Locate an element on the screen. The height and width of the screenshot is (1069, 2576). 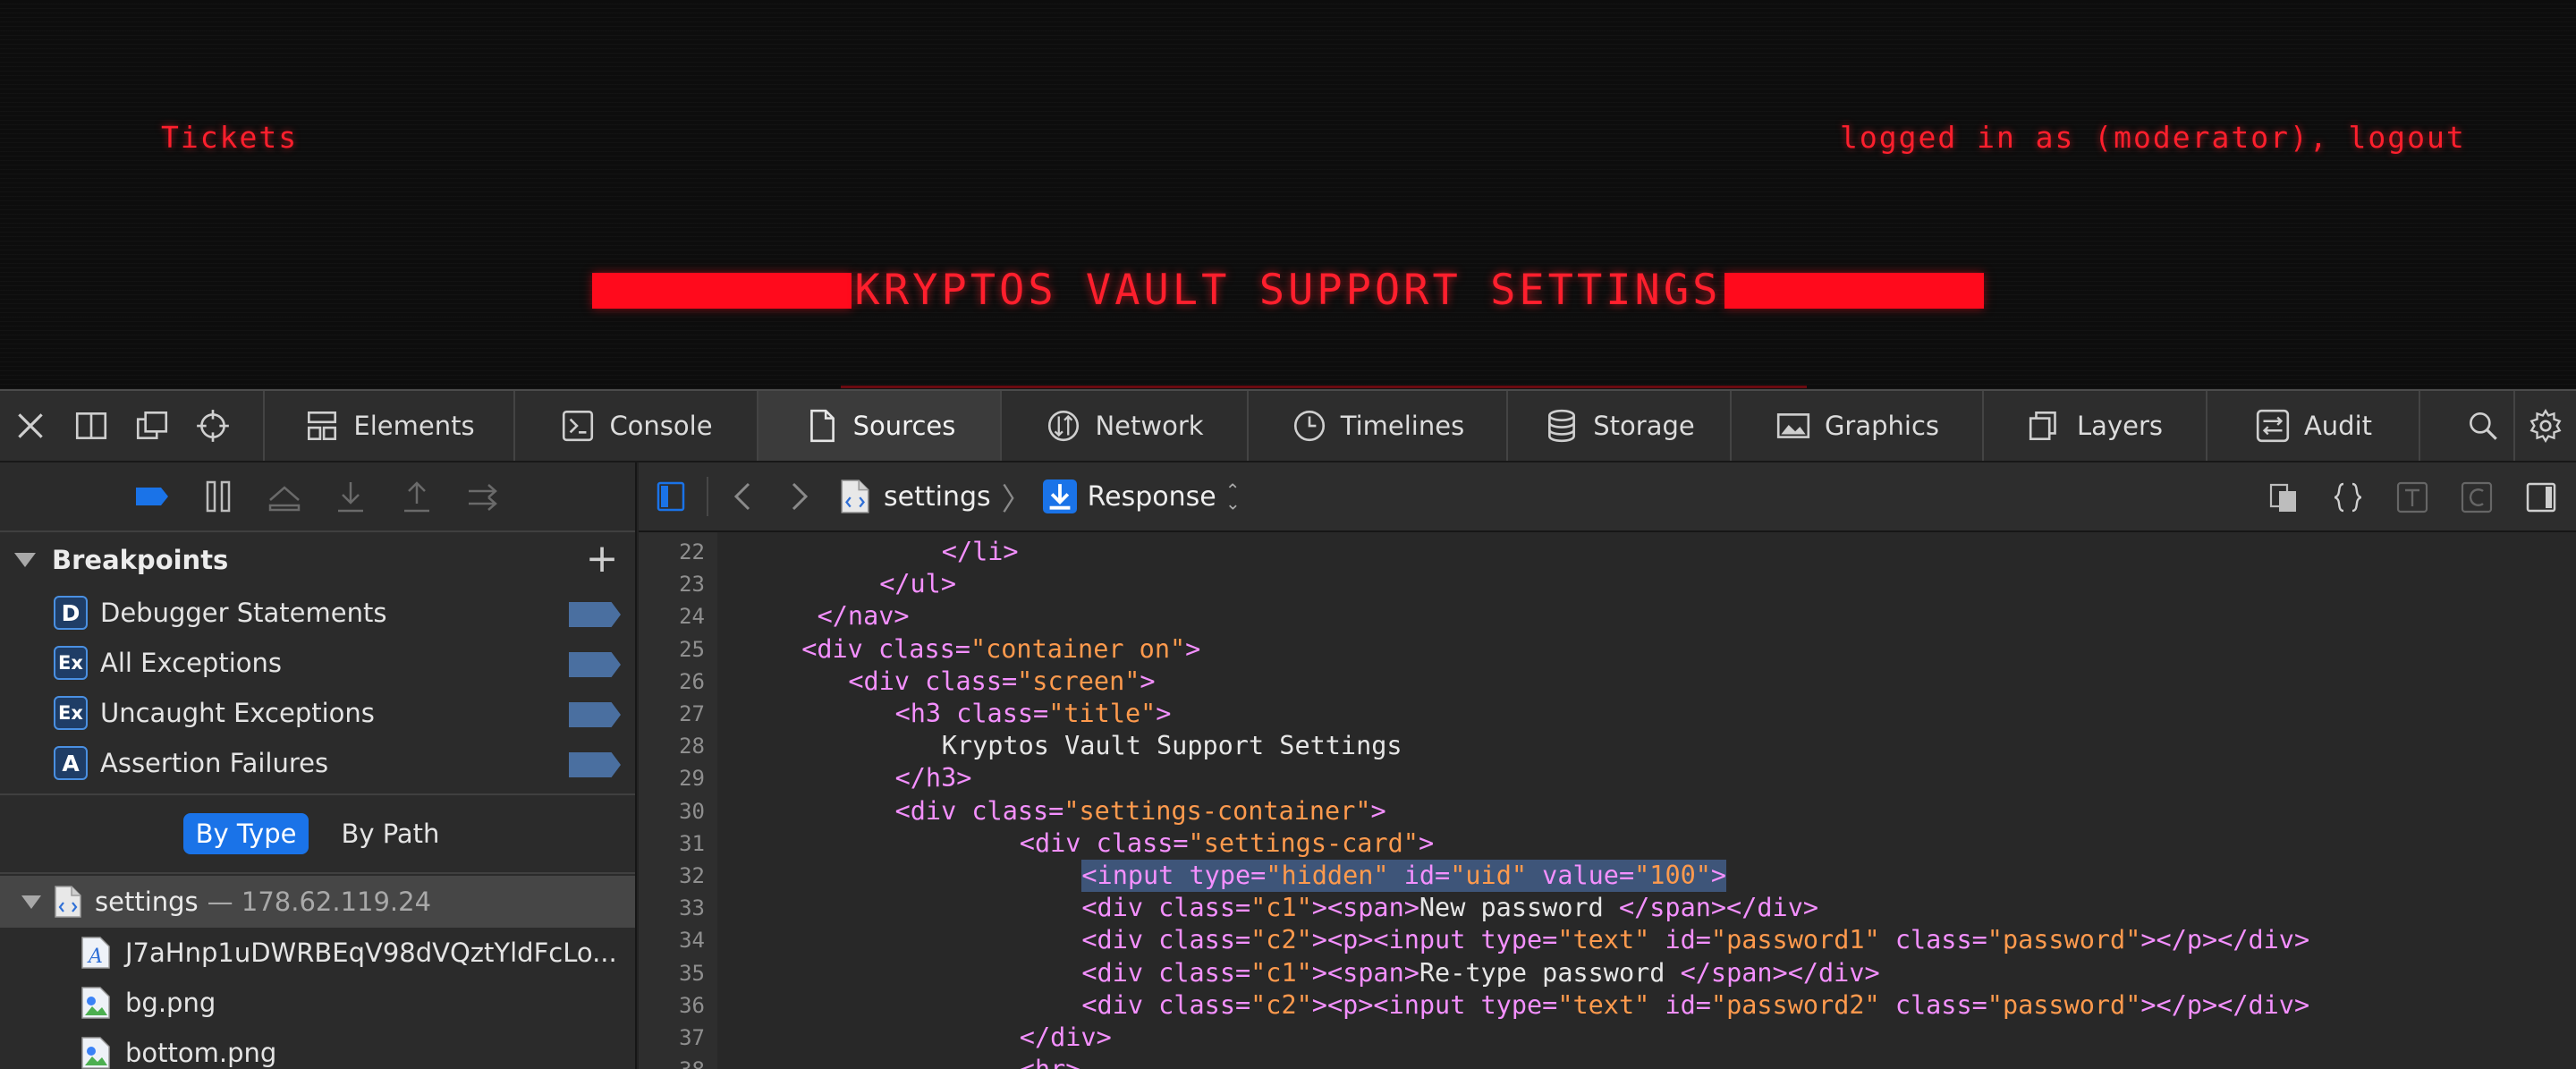
code-line: 28 Kryptos Vault Support Settings is located at coordinates (1607, 746).